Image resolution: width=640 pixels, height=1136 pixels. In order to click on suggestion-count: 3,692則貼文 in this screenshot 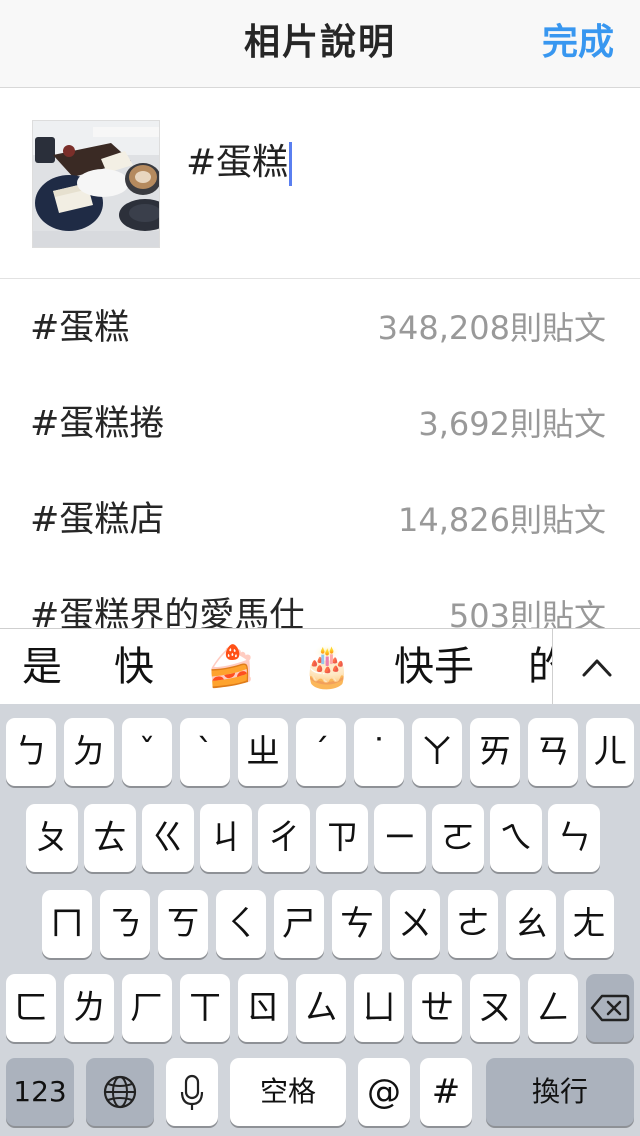, I will do `click(512, 424)`.